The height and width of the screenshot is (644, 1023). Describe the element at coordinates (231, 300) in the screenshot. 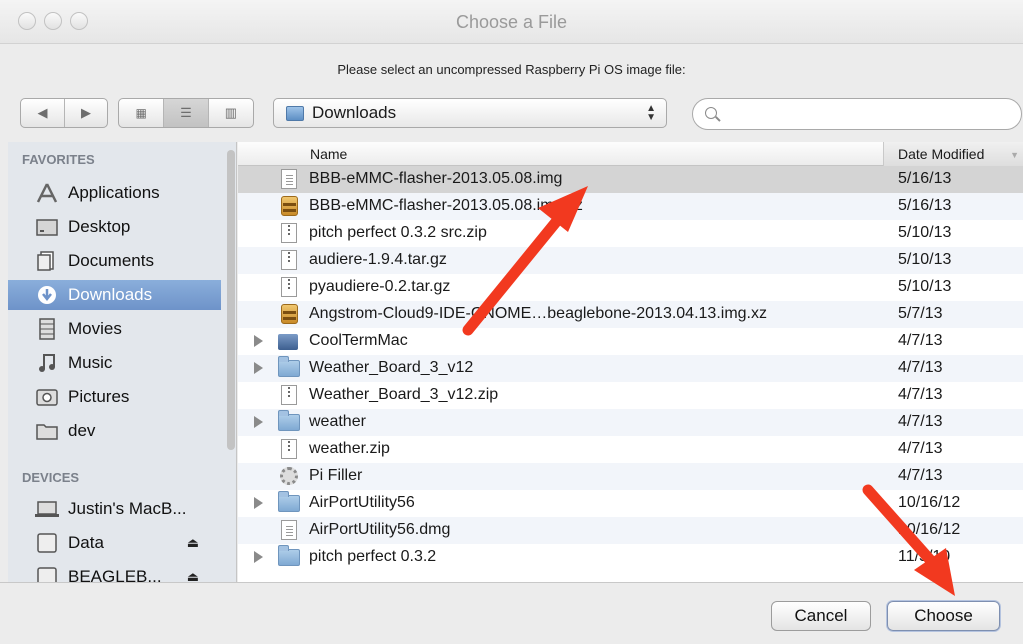

I see `sidebar-scrollbar` at that location.